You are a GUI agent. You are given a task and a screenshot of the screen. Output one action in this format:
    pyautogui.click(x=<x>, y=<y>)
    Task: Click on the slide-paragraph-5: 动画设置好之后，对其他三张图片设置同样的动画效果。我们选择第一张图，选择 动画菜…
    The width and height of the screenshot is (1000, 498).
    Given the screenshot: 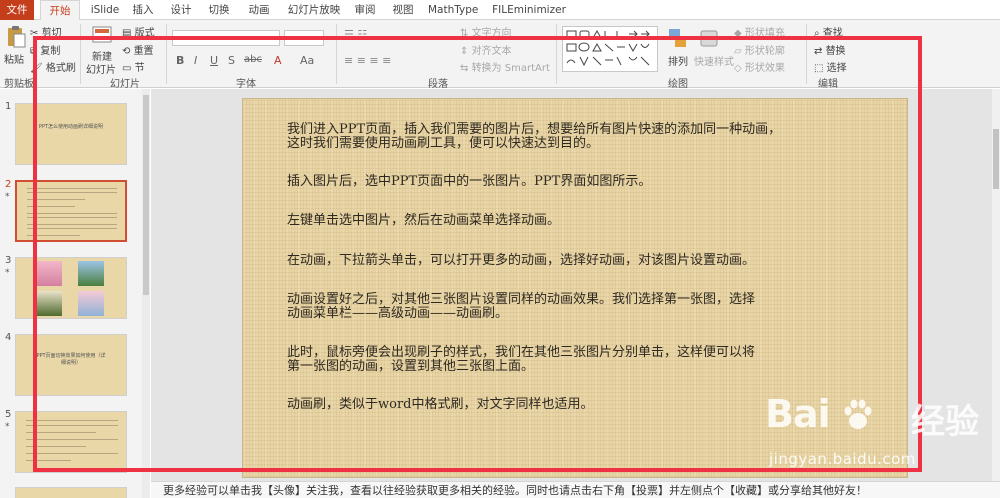 What is the action you would take?
    pyautogui.click(x=521, y=307)
    